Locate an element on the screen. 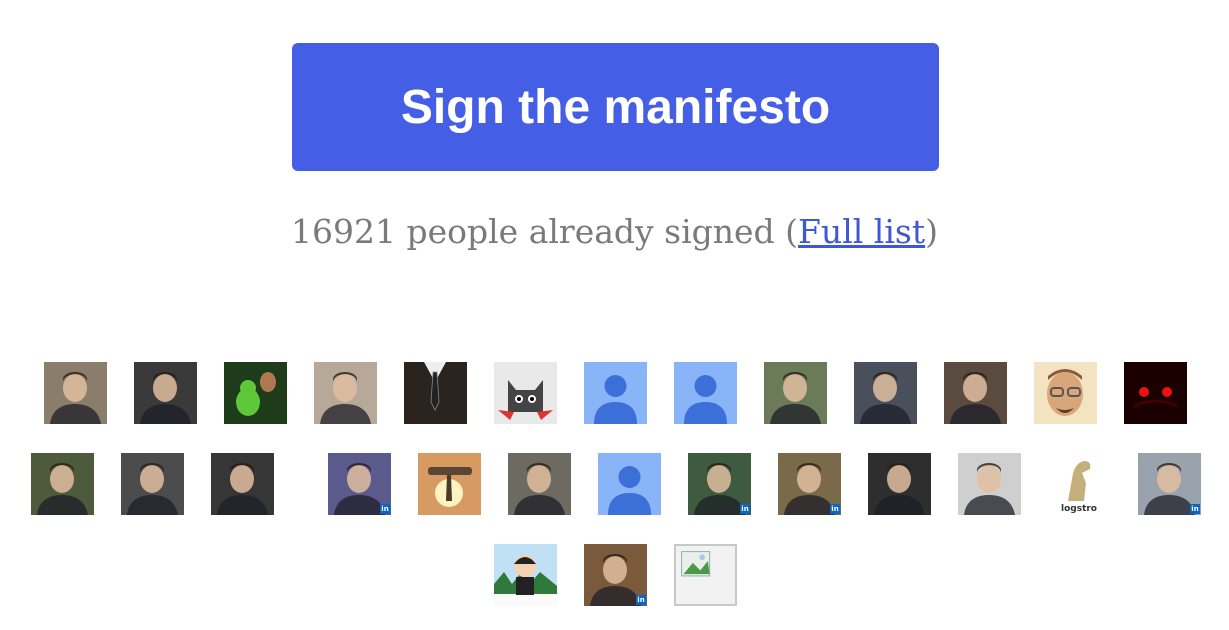 This screenshot has width=1229, height=630. avatar-dinosaur-logo: logstro is located at coordinates (1079, 484).